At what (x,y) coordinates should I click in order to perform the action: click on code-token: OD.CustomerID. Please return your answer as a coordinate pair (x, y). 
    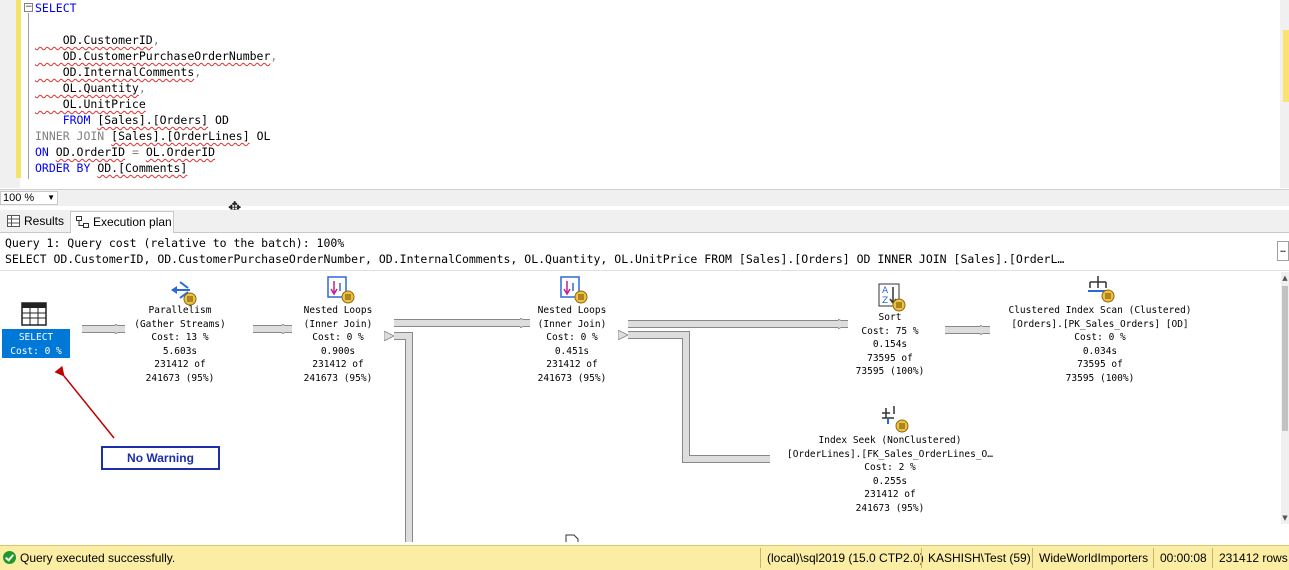
    Looking at the image, I should click on (94, 40).